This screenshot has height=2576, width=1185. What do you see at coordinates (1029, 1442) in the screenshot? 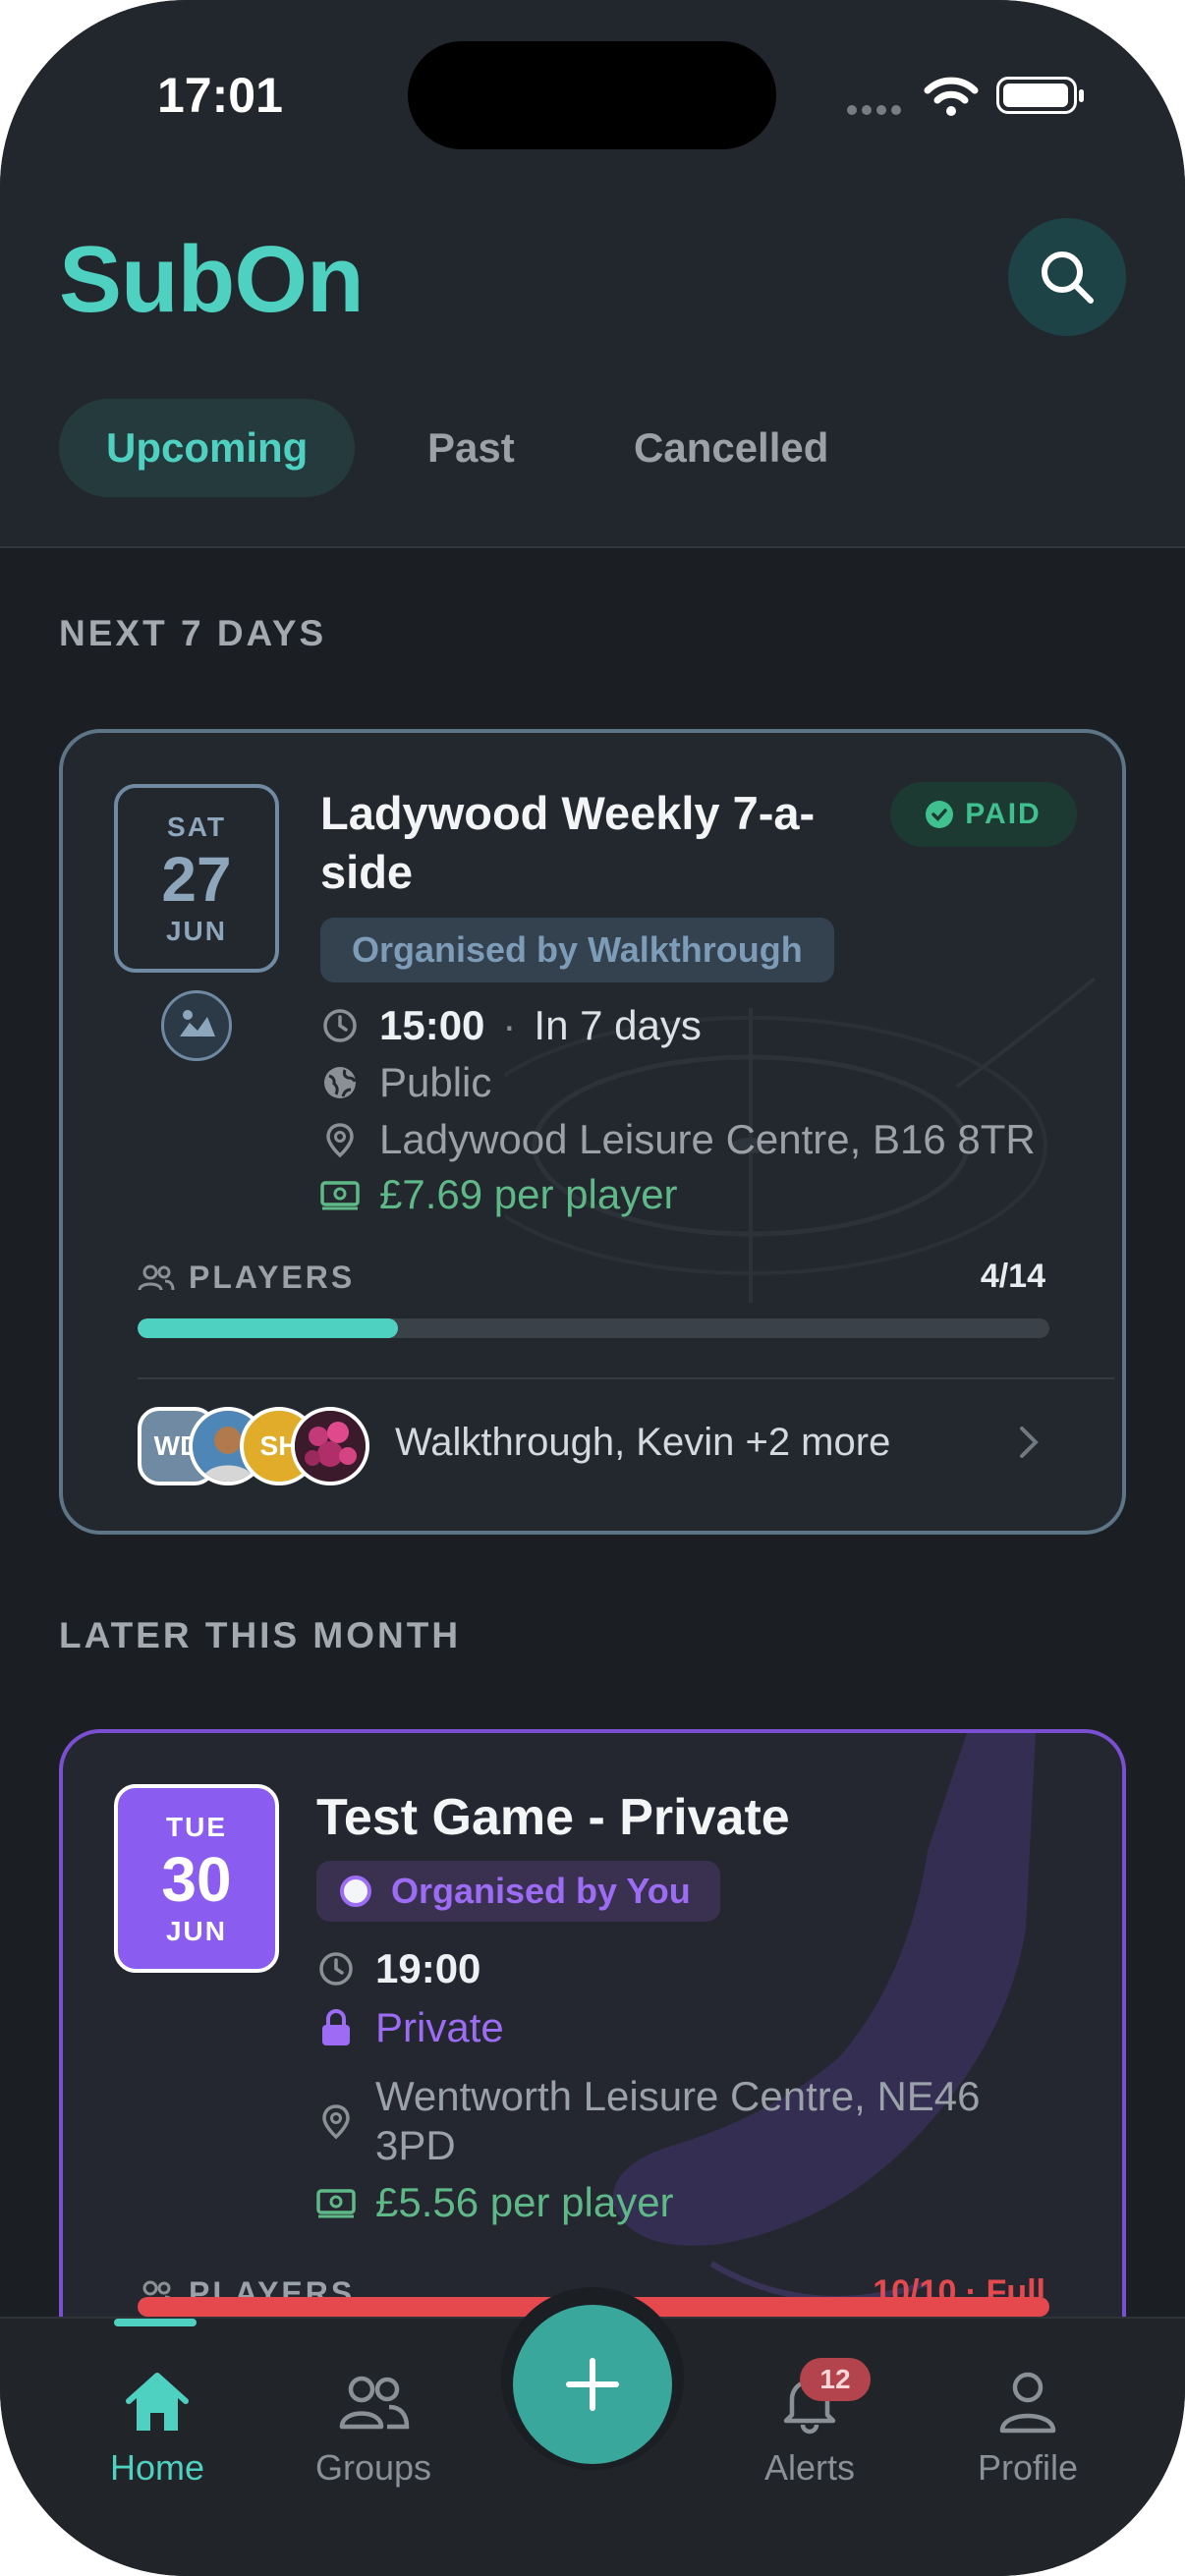
I see `chevron-right-icon` at bounding box center [1029, 1442].